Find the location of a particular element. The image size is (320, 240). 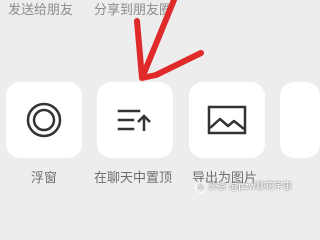

toutiao-logo-icon: 头 is located at coordinates (201, 187).